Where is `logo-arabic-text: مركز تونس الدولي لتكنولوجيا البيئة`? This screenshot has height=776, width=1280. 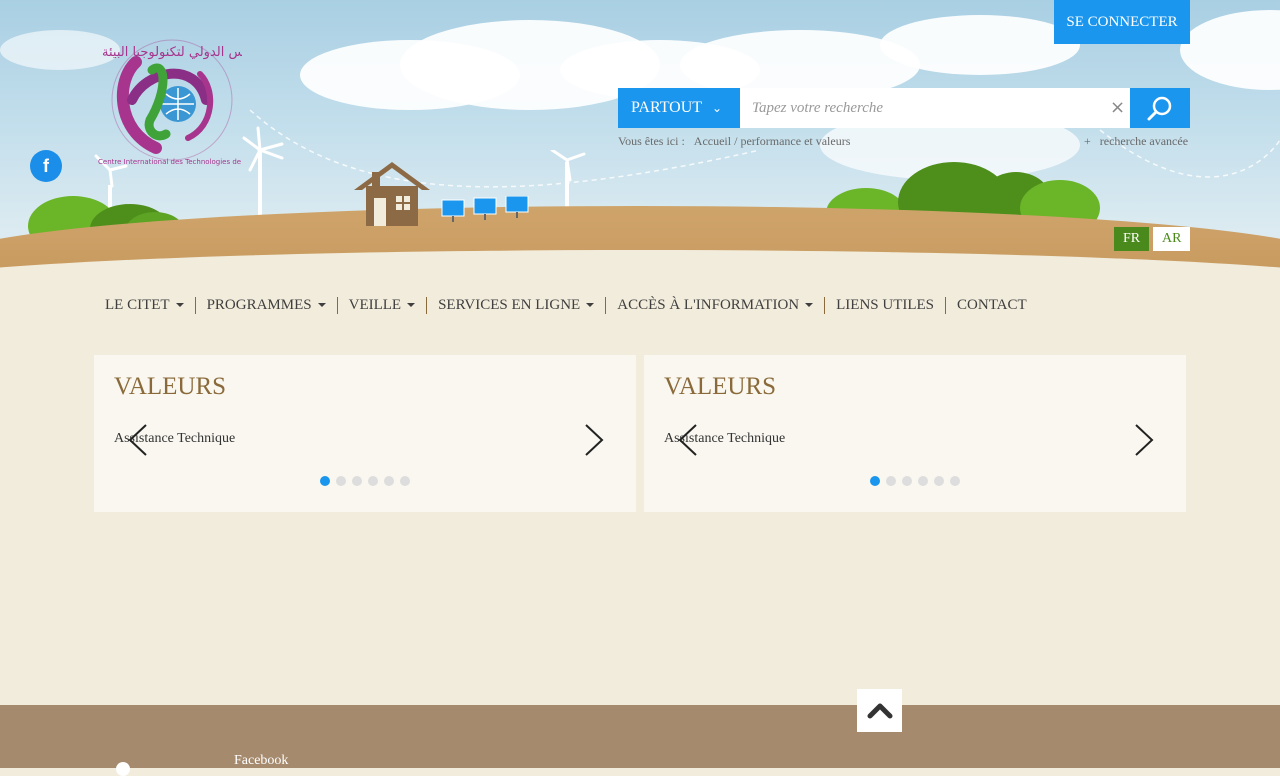
logo-arabic-text: مركز تونس الدولي لتكنولوجيا البيئة is located at coordinates (172, 52).